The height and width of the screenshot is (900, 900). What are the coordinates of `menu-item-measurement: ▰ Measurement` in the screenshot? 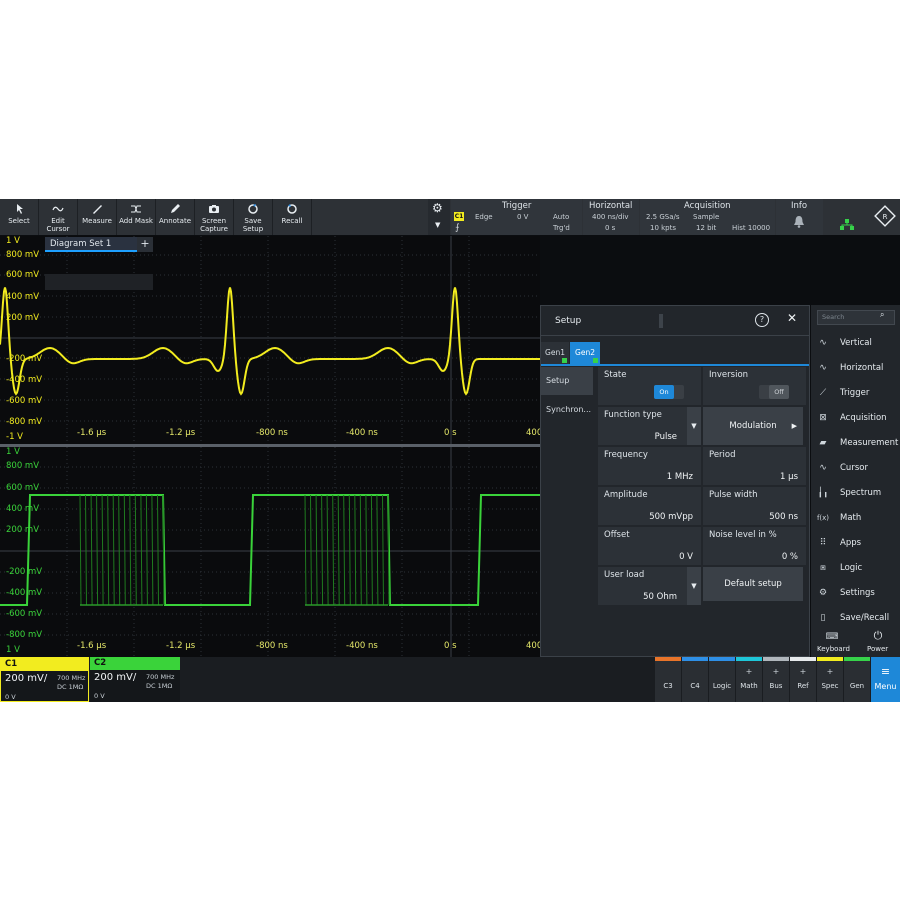 It's located at (855, 443).